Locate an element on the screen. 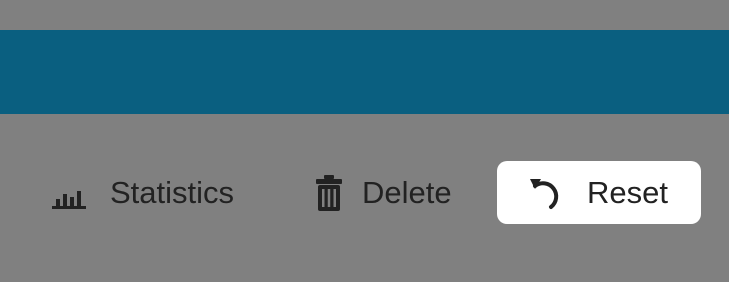 This screenshot has height=282, width=729. bar-chart-icon is located at coordinates (69, 193).